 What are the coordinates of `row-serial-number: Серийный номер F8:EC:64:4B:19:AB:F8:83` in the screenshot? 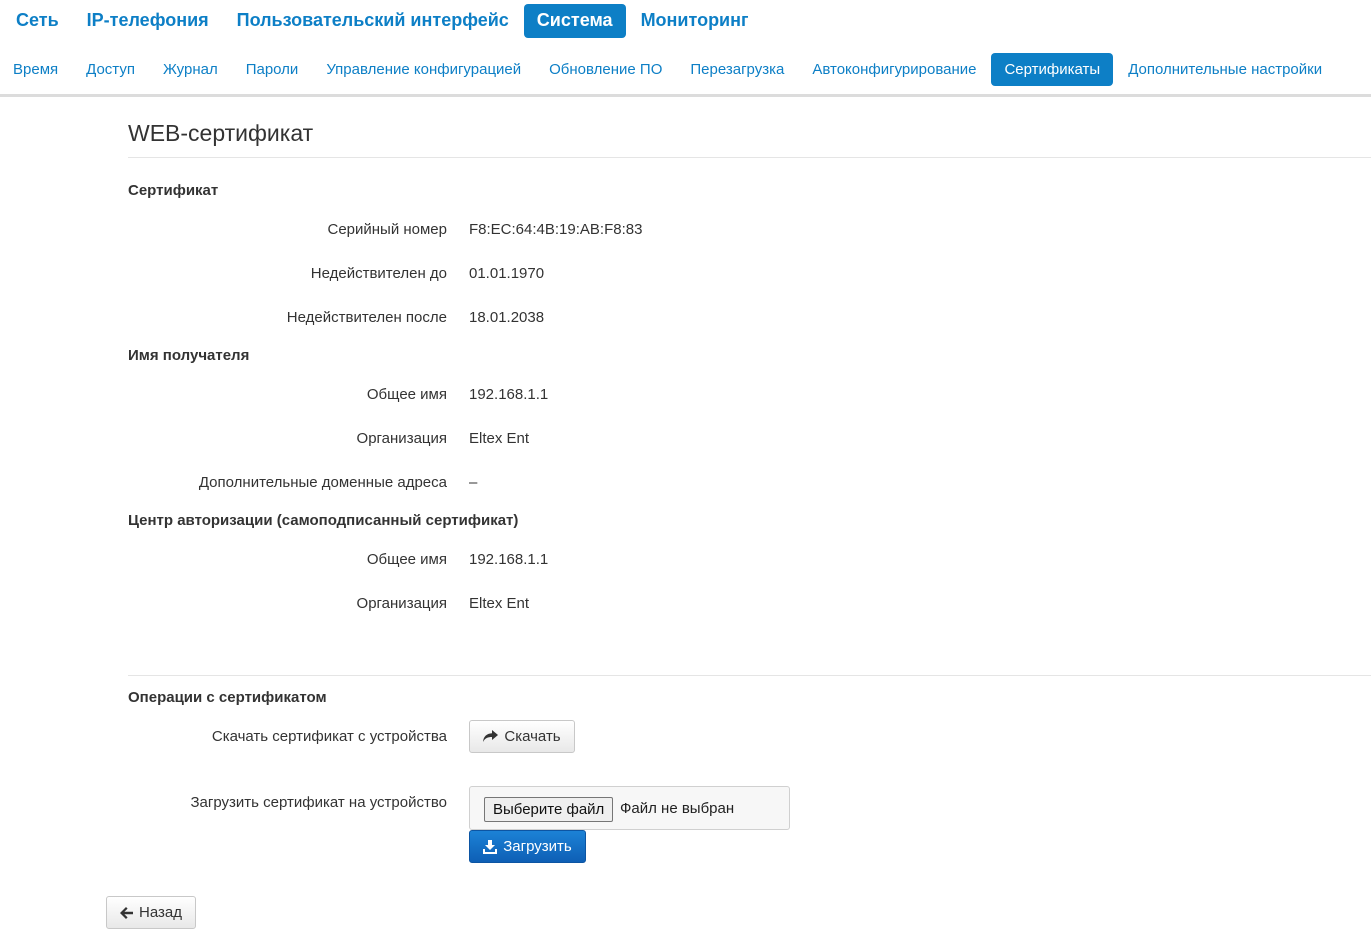 It's located at (478, 231).